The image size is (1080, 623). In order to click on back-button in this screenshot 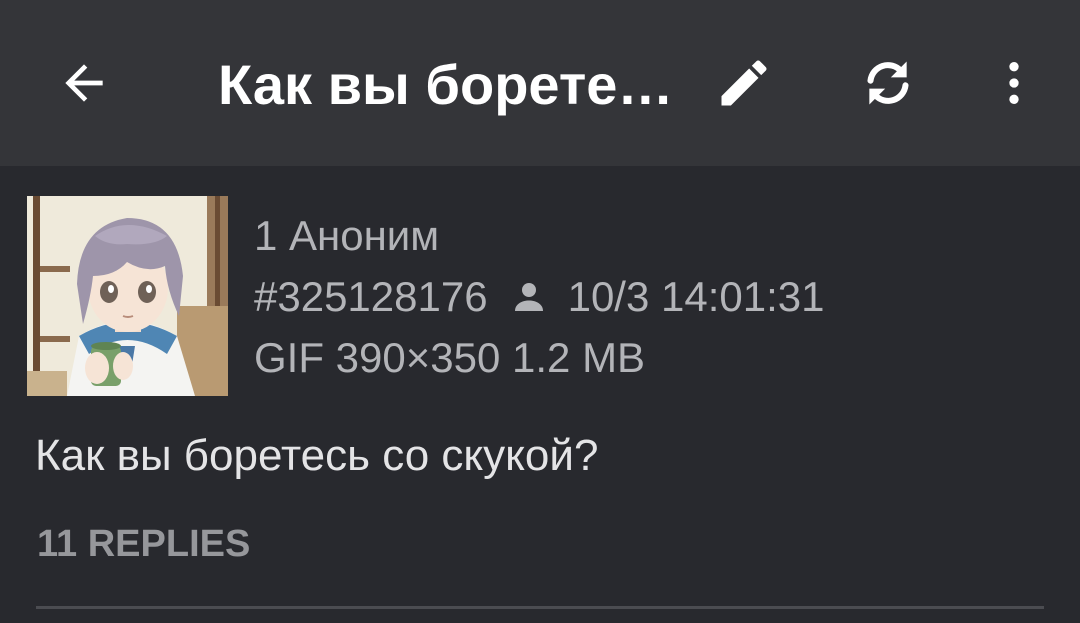, I will do `click(84, 83)`.